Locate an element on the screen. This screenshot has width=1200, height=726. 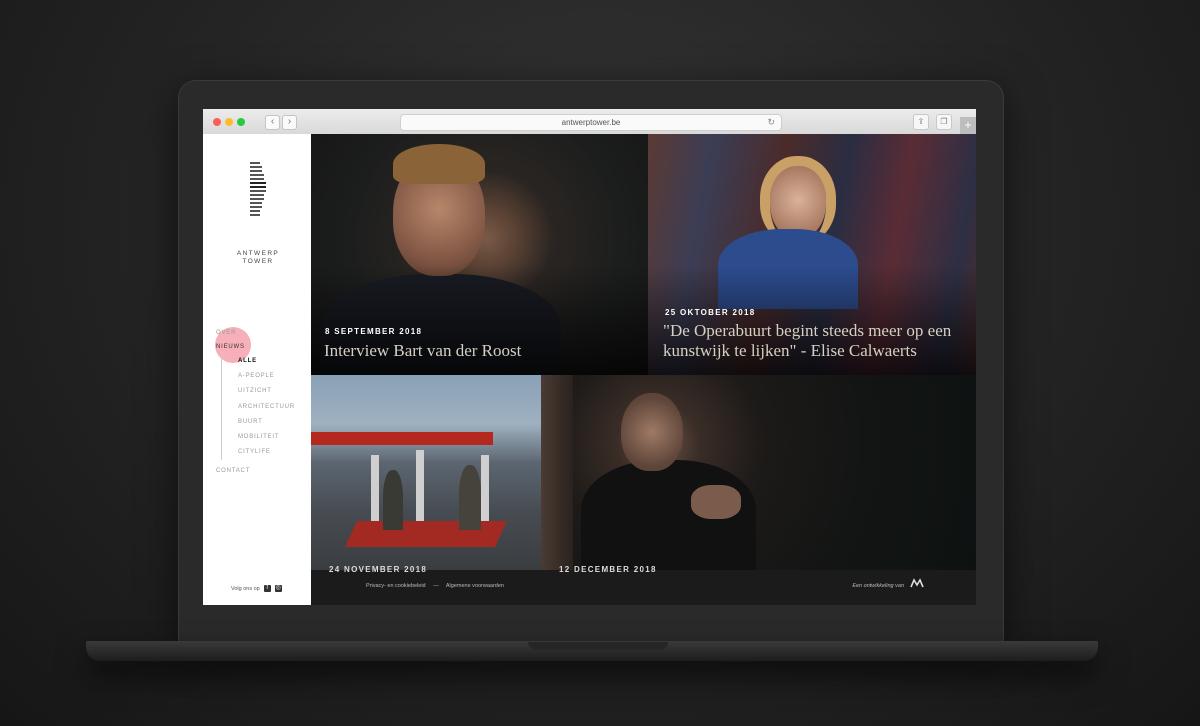
site-logo: ANTWERP TOWER is located at coordinates (258, 213).